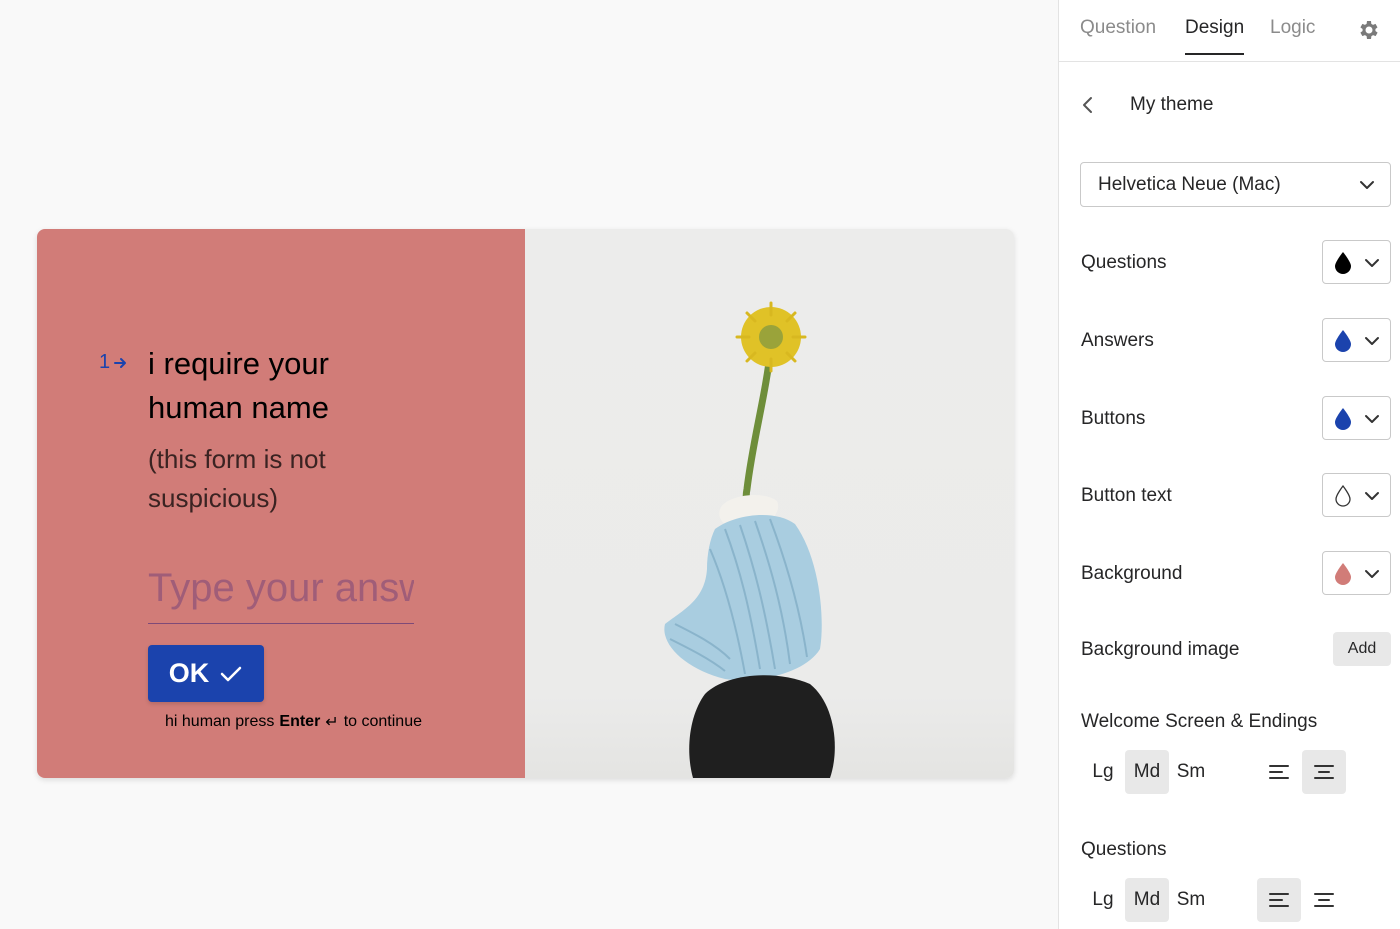  I want to click on hint-key: Enter, so click(300, 721).